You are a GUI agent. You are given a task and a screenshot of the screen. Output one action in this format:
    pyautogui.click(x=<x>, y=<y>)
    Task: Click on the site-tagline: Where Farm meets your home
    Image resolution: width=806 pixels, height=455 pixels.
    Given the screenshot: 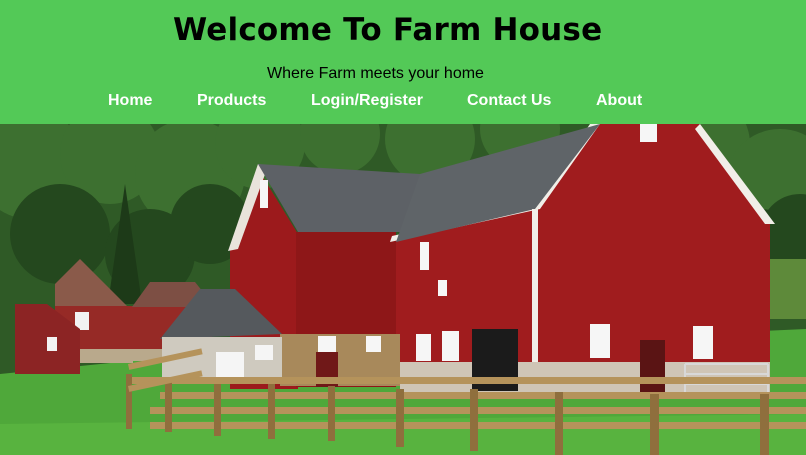 What is the action you would take?
    pyautogui.click(x=375, y=73)
    